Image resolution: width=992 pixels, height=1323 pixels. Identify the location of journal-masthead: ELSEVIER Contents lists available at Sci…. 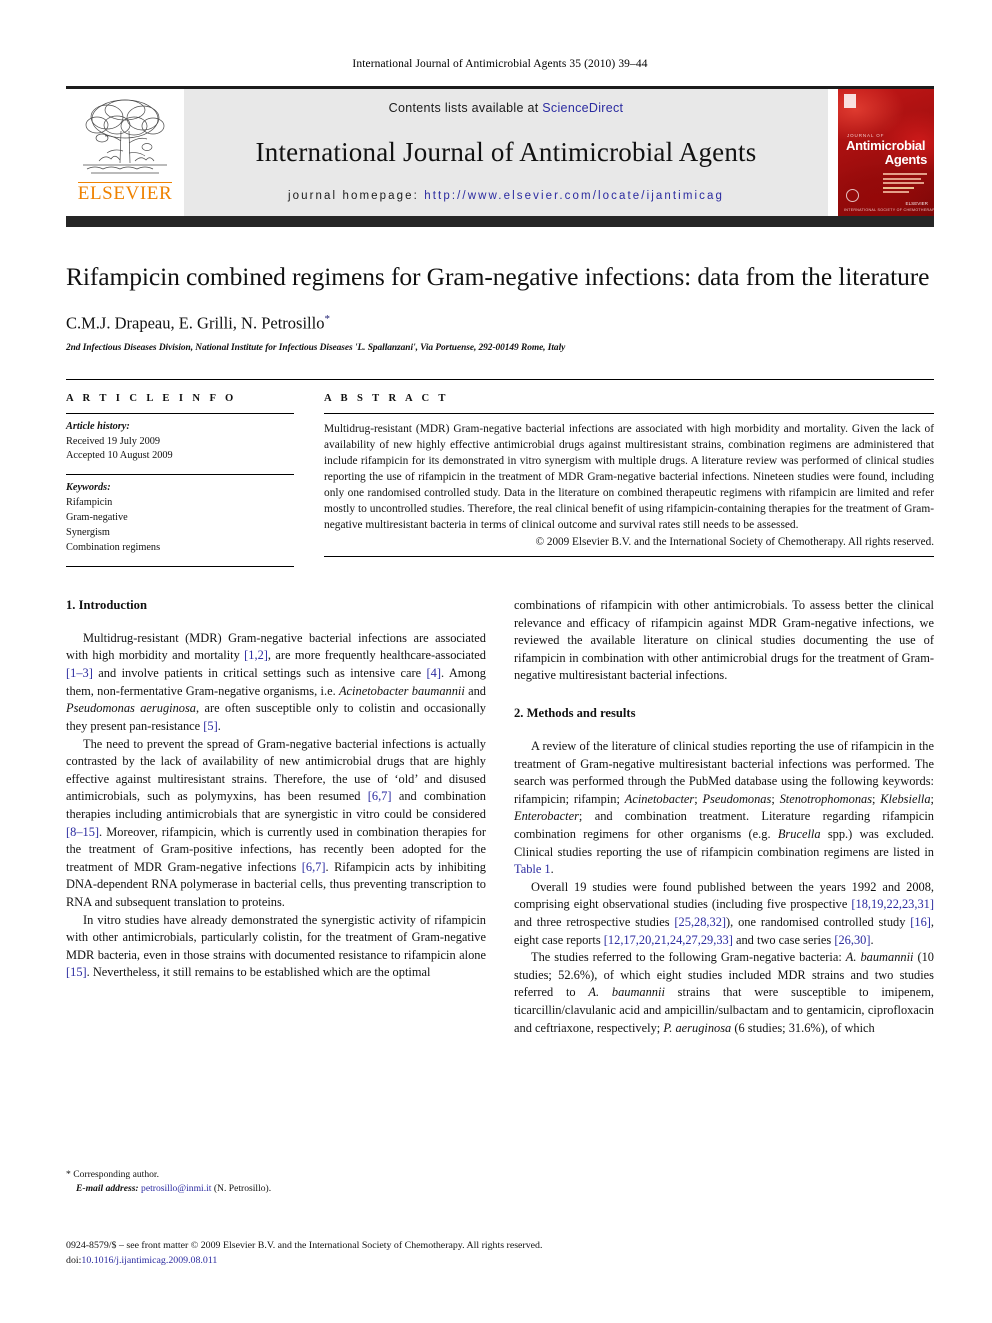
(500, 151).